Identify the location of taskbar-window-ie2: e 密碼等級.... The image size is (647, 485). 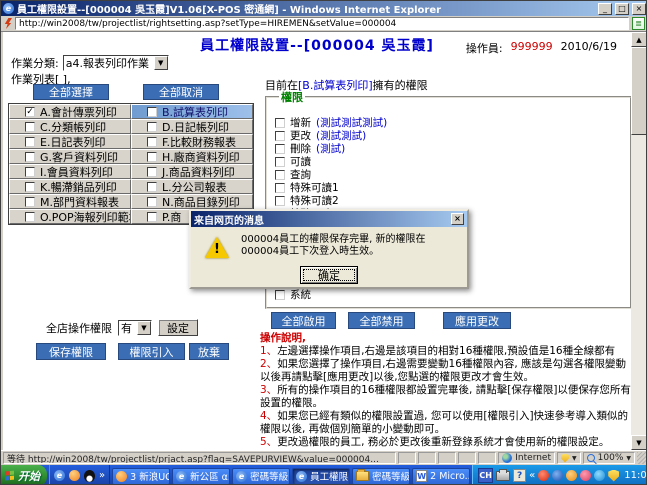
(261, 475).